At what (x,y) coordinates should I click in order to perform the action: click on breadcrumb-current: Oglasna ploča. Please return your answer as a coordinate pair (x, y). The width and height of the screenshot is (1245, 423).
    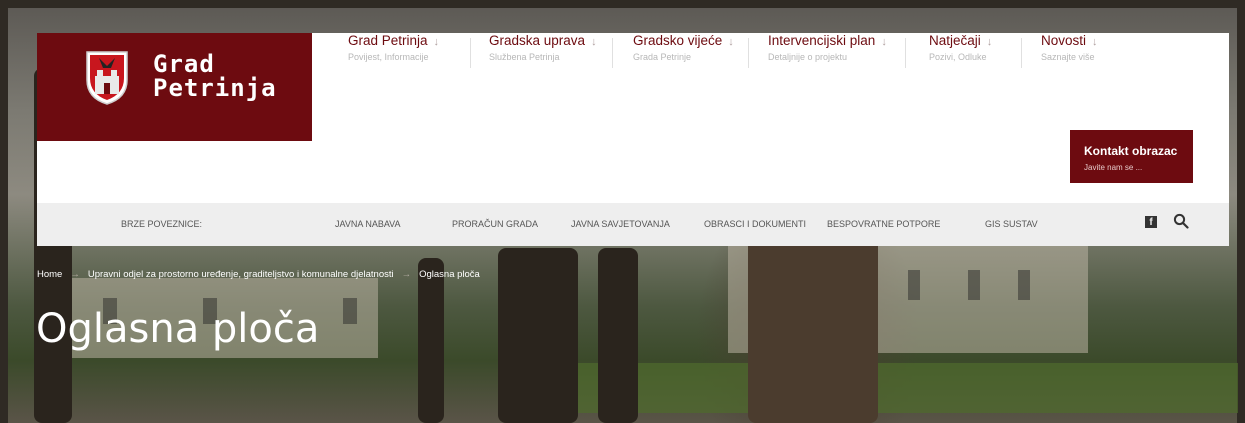
    Looking at the image, I should click on (449, 274).